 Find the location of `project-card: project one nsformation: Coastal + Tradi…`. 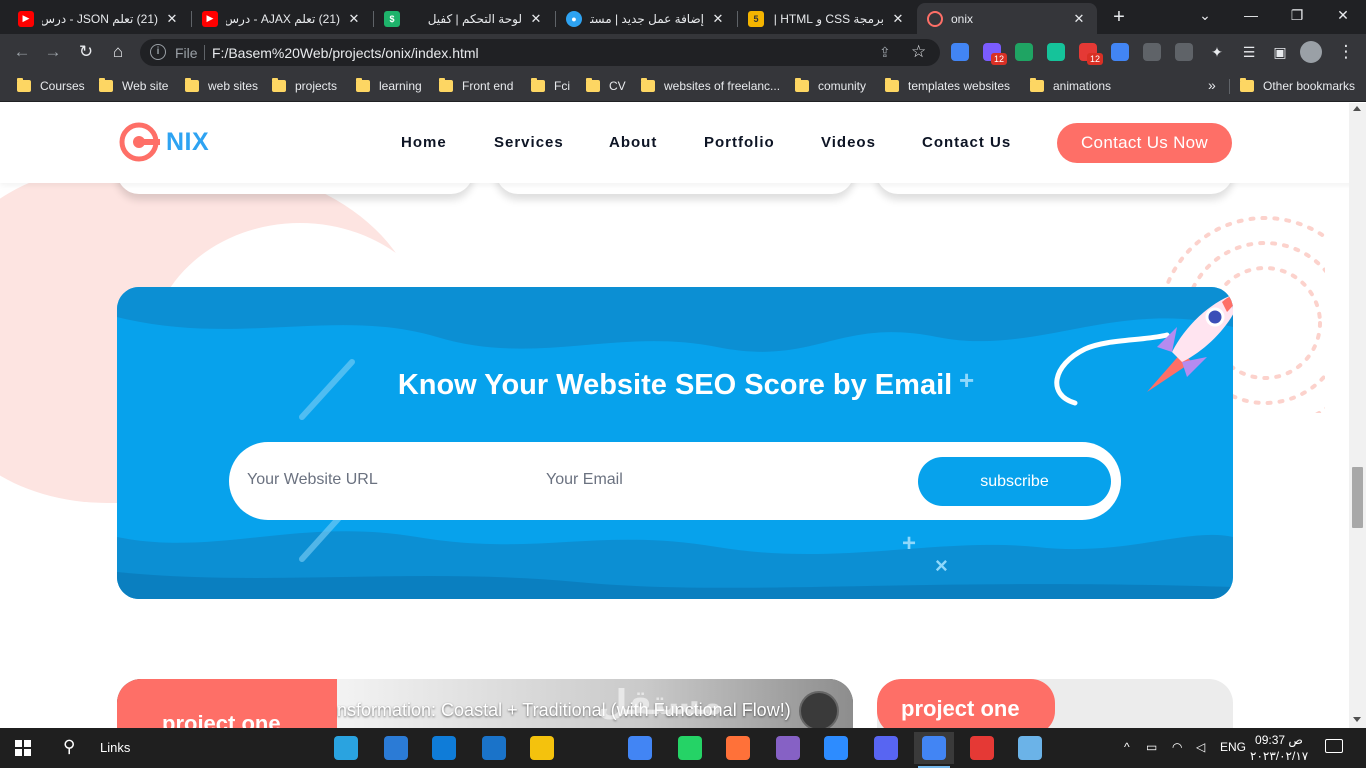

project-card: project one nsformation: Coastal + Tradi… is located at coordinates (485, 703).